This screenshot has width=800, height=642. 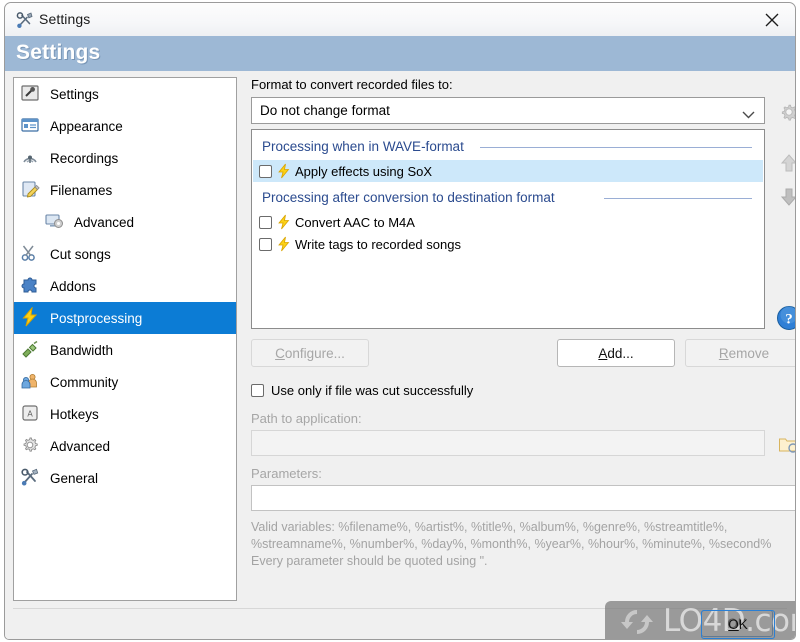 I want to click on sidebar-item-hotkeys: A Hotkeys, so click(x=125, y=414).